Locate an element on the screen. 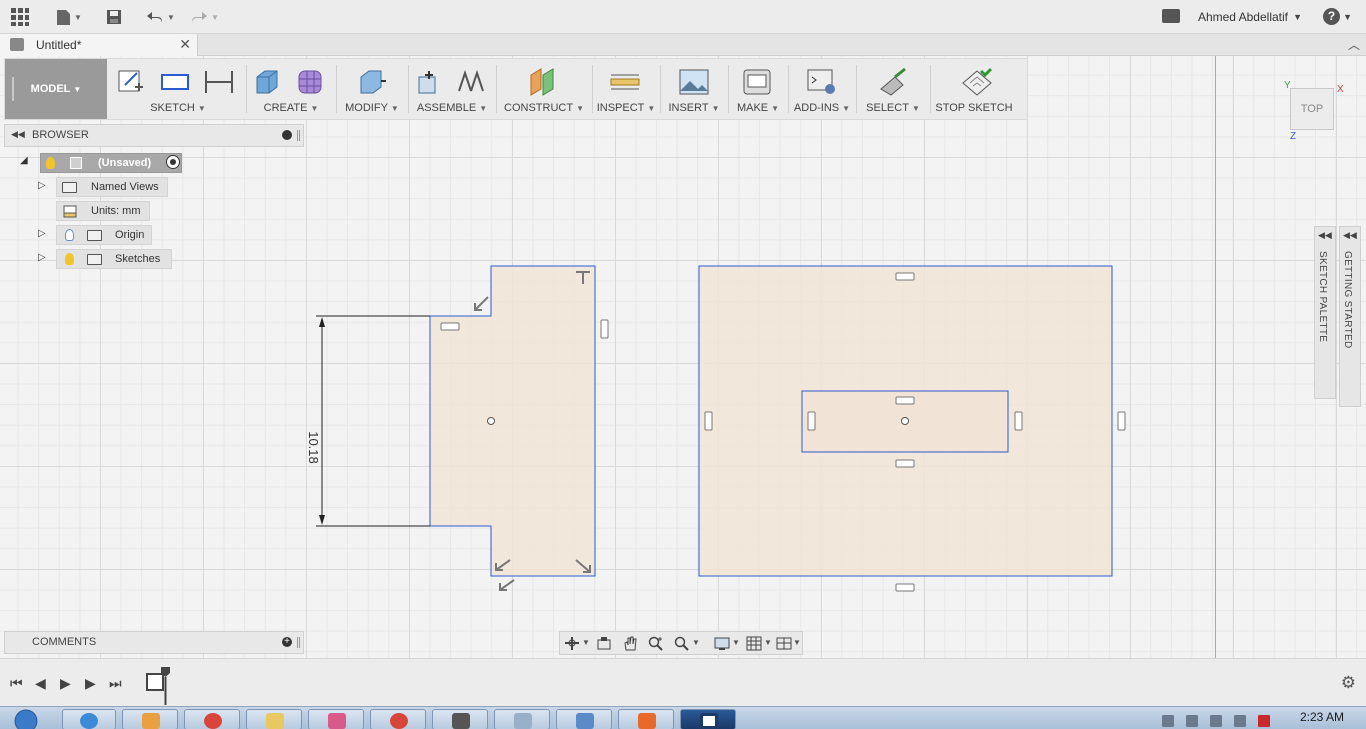 Image resolution: width=1366 pixels, height=729 pixels. go-to-end-icon: ⏭ is located at coordinates (115, 683).